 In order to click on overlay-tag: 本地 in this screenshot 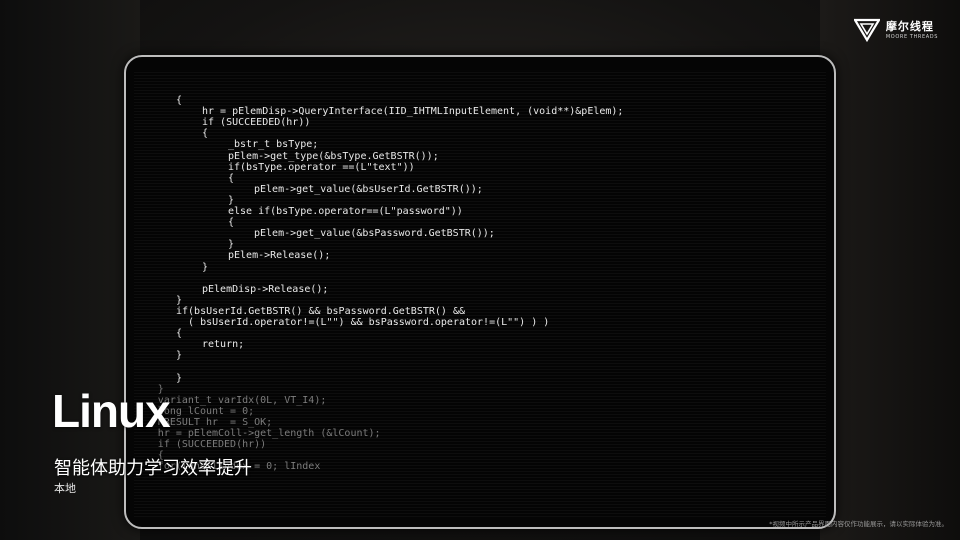, I will do `click(65, 488)`.